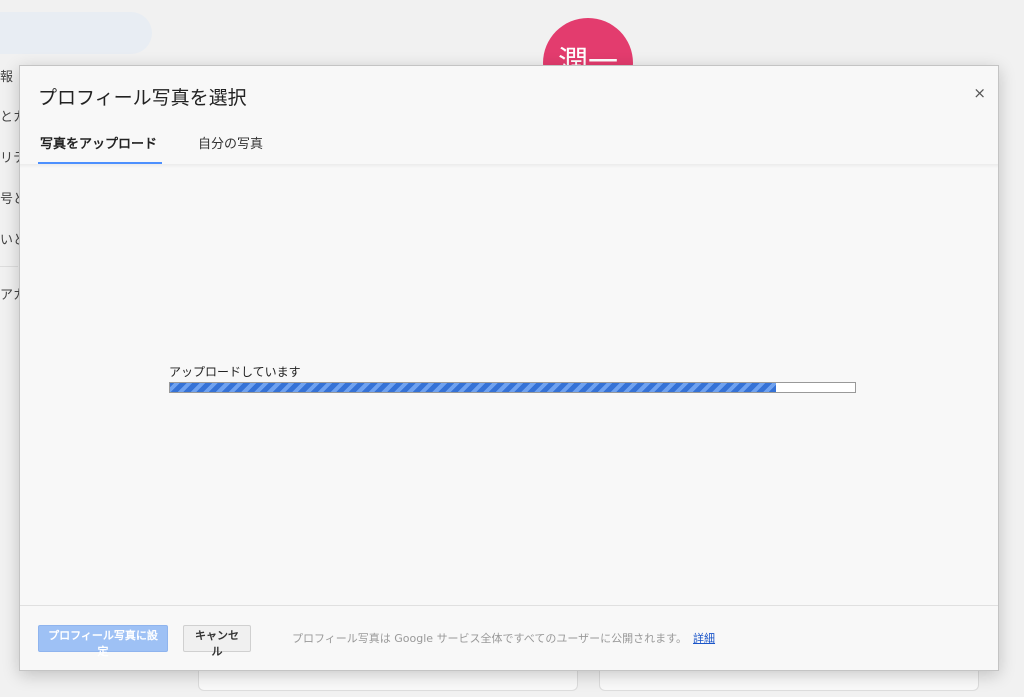 Image resolution: width=1024 pixels, height=697 pixels. What do you see at coordinates (704, 638) in the screenshot?
I see `details-link: 詳細` at bounding box center [704, 638].